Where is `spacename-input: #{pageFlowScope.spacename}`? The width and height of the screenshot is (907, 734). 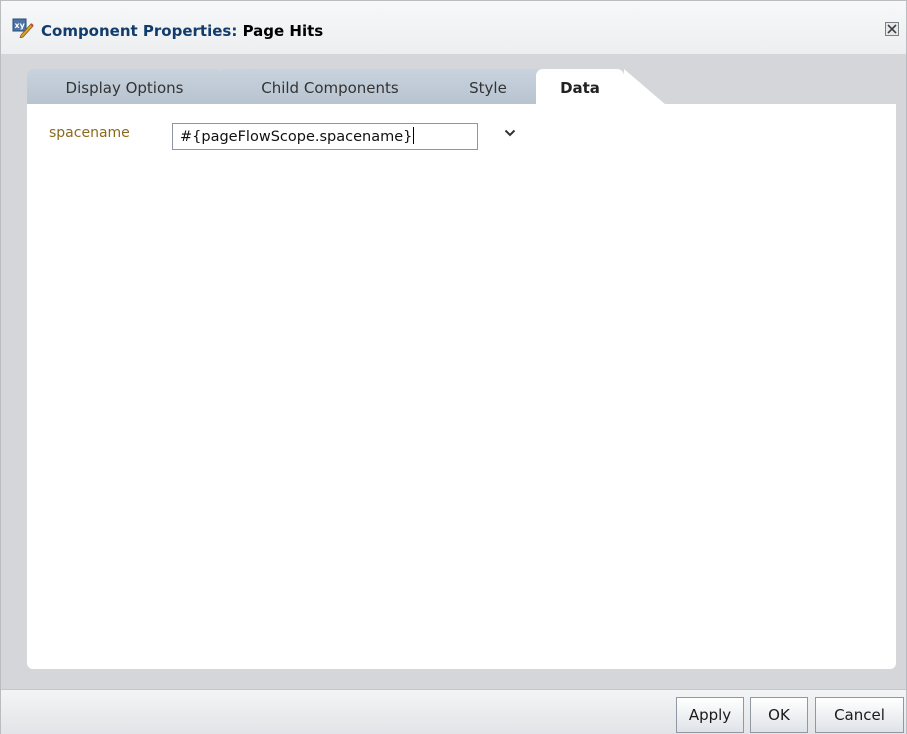
spacename-input: #{pageFlowScope.spacename} is located at coordinates (325, 136).